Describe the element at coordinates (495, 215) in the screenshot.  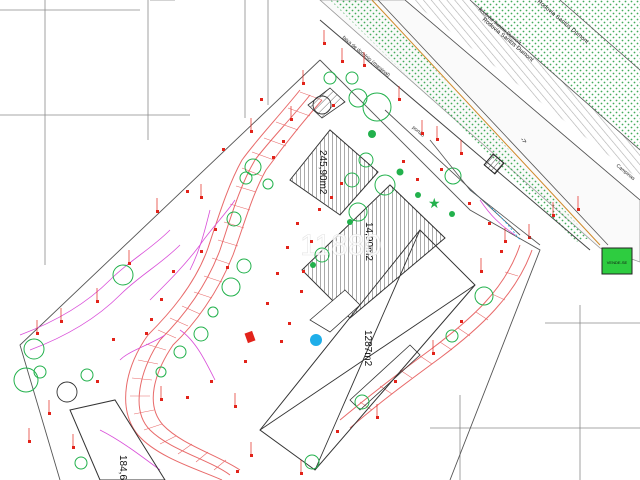
I see `fence` at that location.